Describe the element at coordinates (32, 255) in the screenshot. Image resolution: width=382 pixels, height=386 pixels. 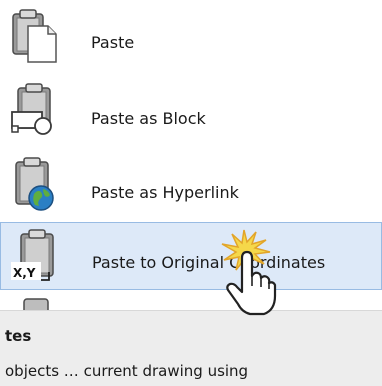
I see `paste-to-original-coordinates-icon: X,Y` at that location.